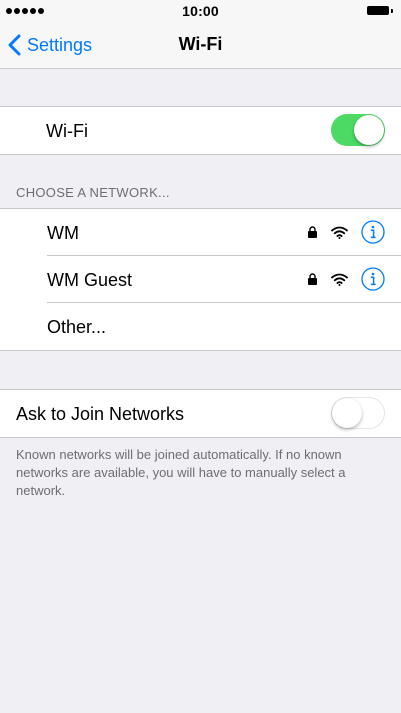  Describe the element at coordinates (380, 11) in the screenshot. I see `battery-icon` at that location.